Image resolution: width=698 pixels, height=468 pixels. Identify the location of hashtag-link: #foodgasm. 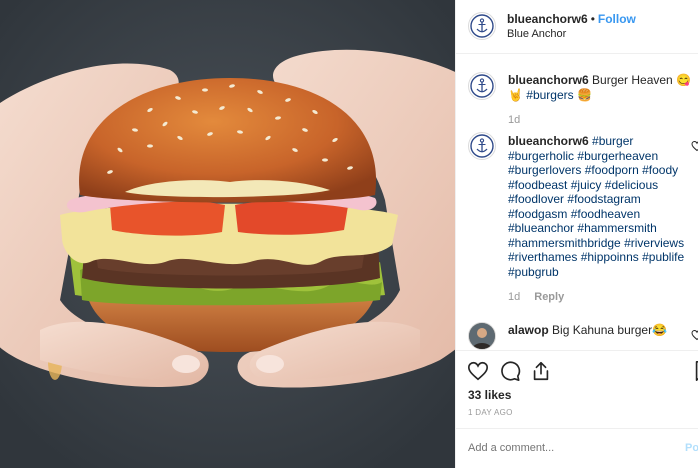
(537, 214).